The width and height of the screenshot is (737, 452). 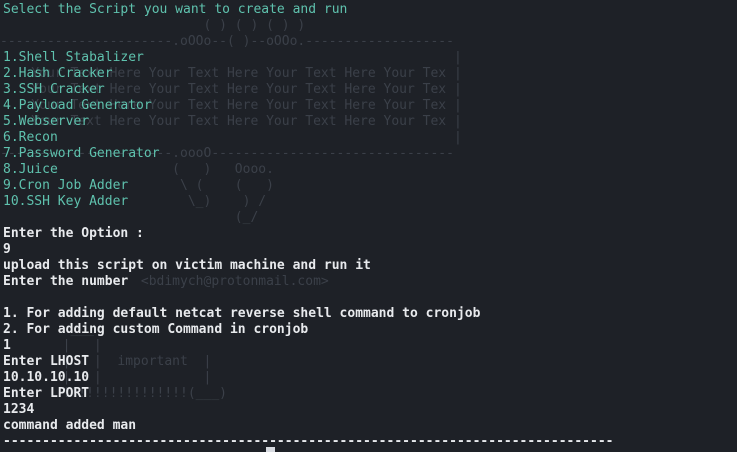 I want to click on menu-item-recon: 6.Recon, so click(x=30, y=137).